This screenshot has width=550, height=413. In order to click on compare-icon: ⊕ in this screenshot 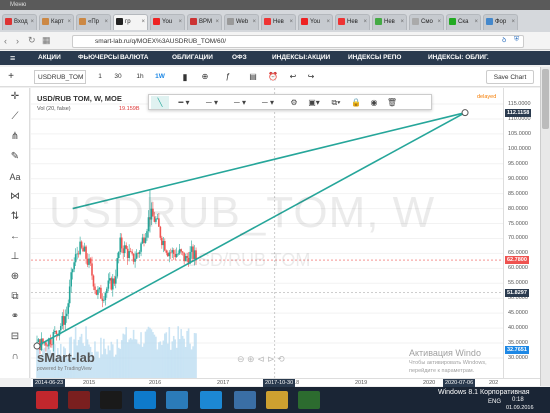, I will do `click(205, 77)`.